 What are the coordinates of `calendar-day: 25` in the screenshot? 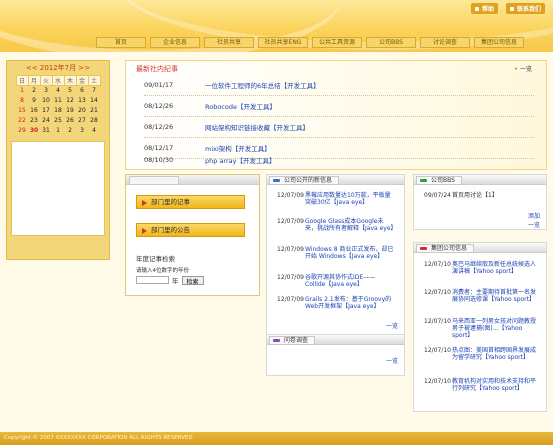 It's located at (58, 121).